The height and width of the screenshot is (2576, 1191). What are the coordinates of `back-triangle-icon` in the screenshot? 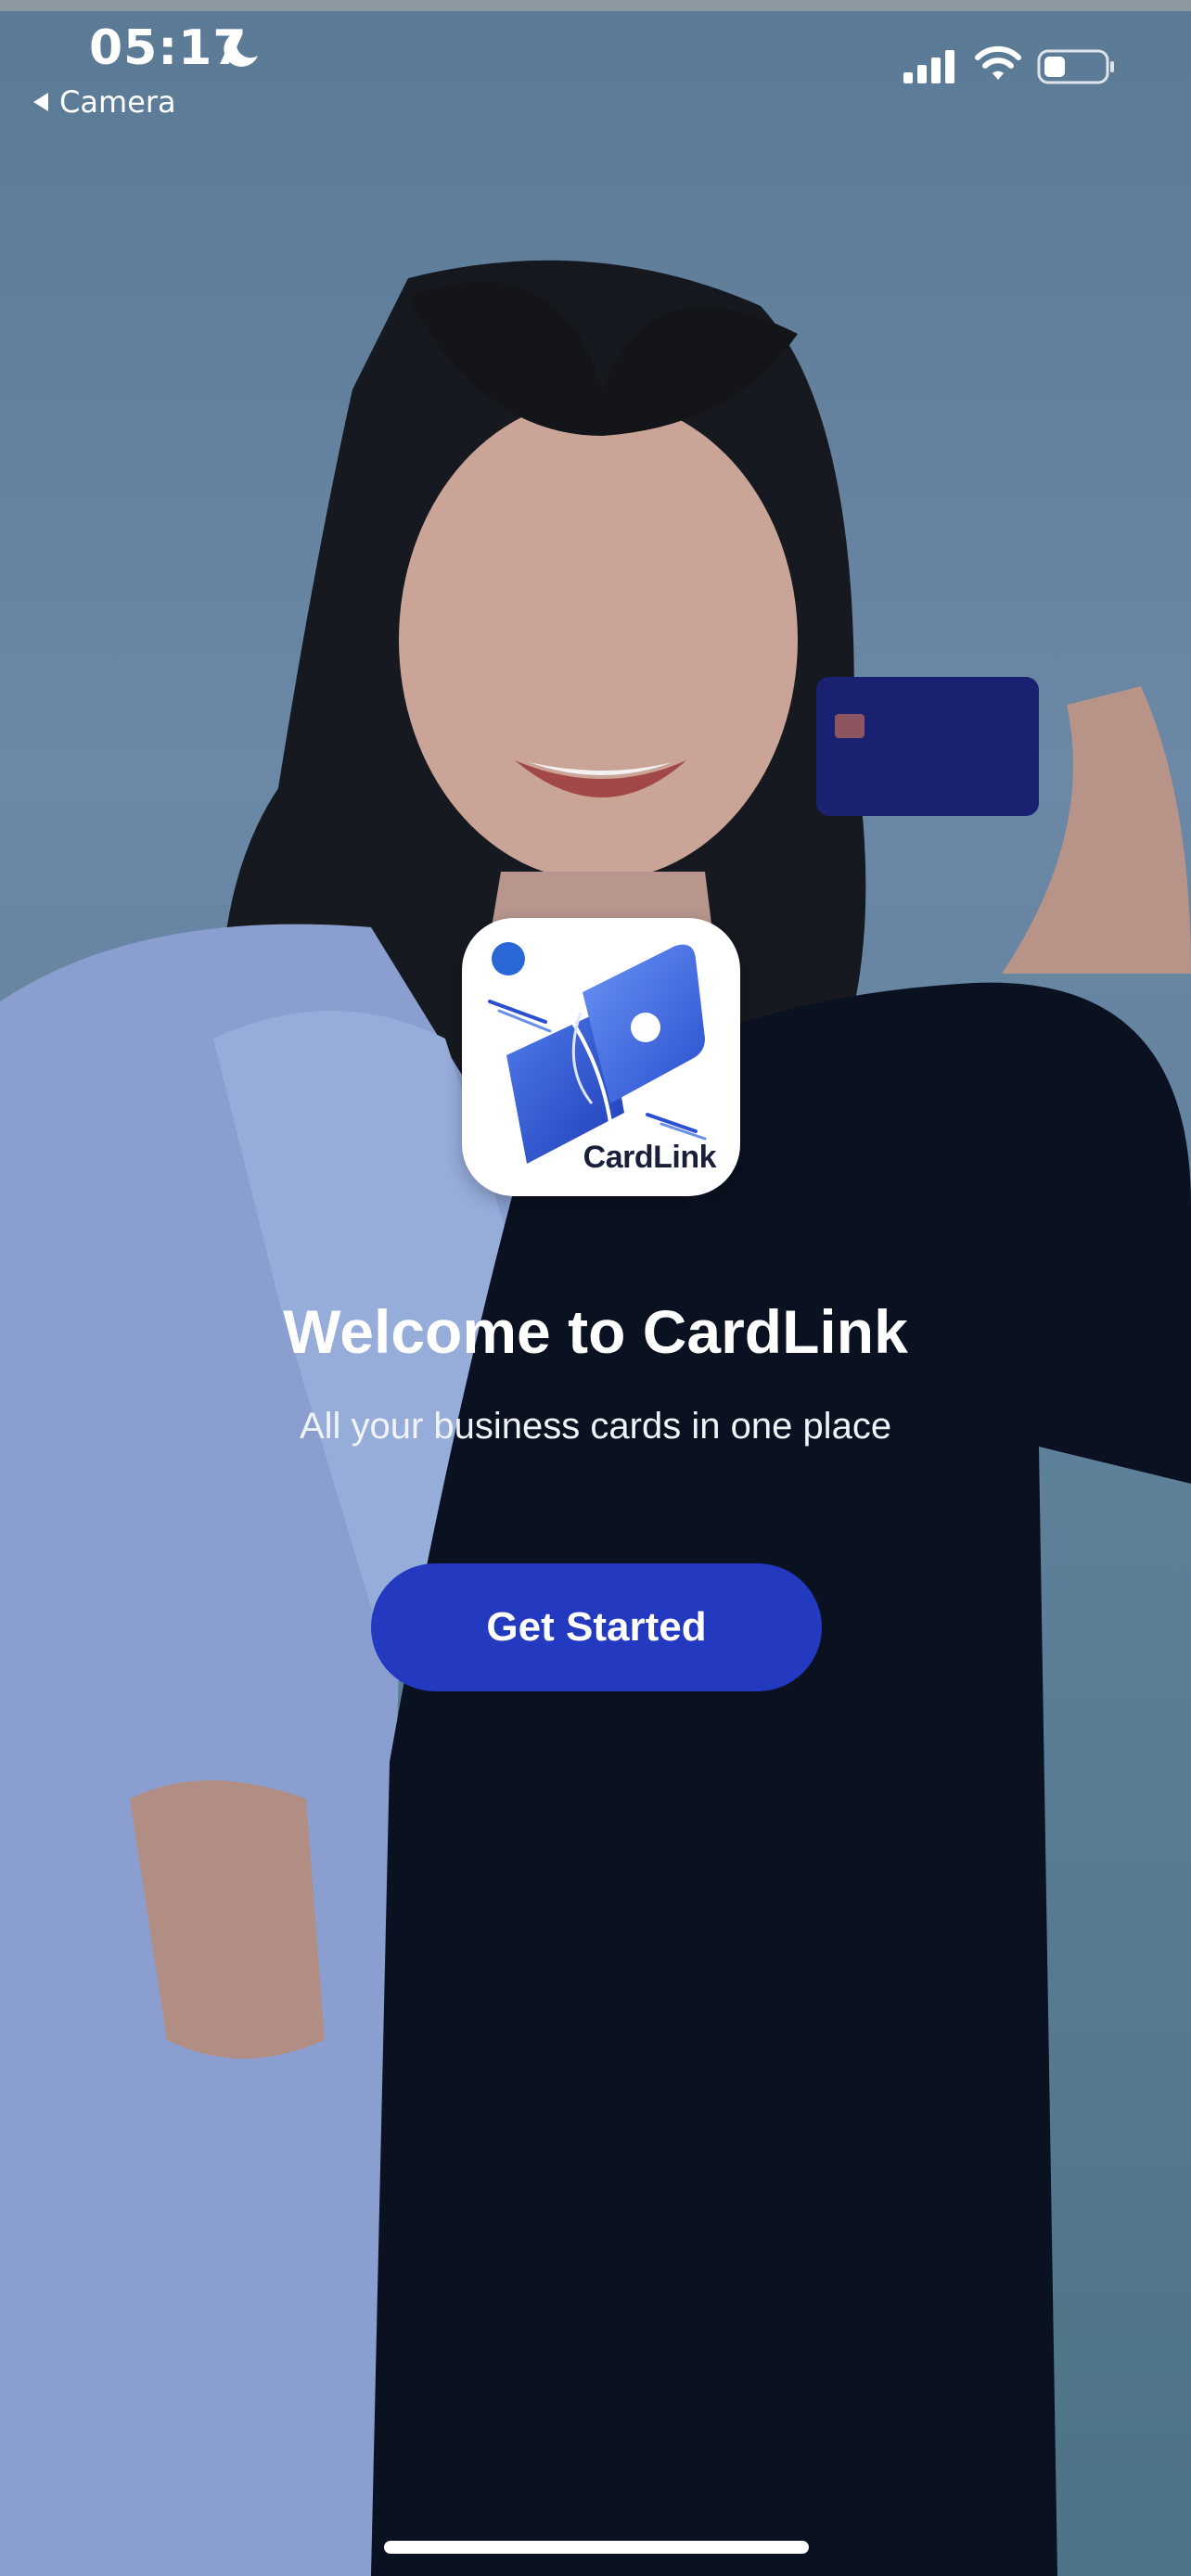 It's located at (40, 102).